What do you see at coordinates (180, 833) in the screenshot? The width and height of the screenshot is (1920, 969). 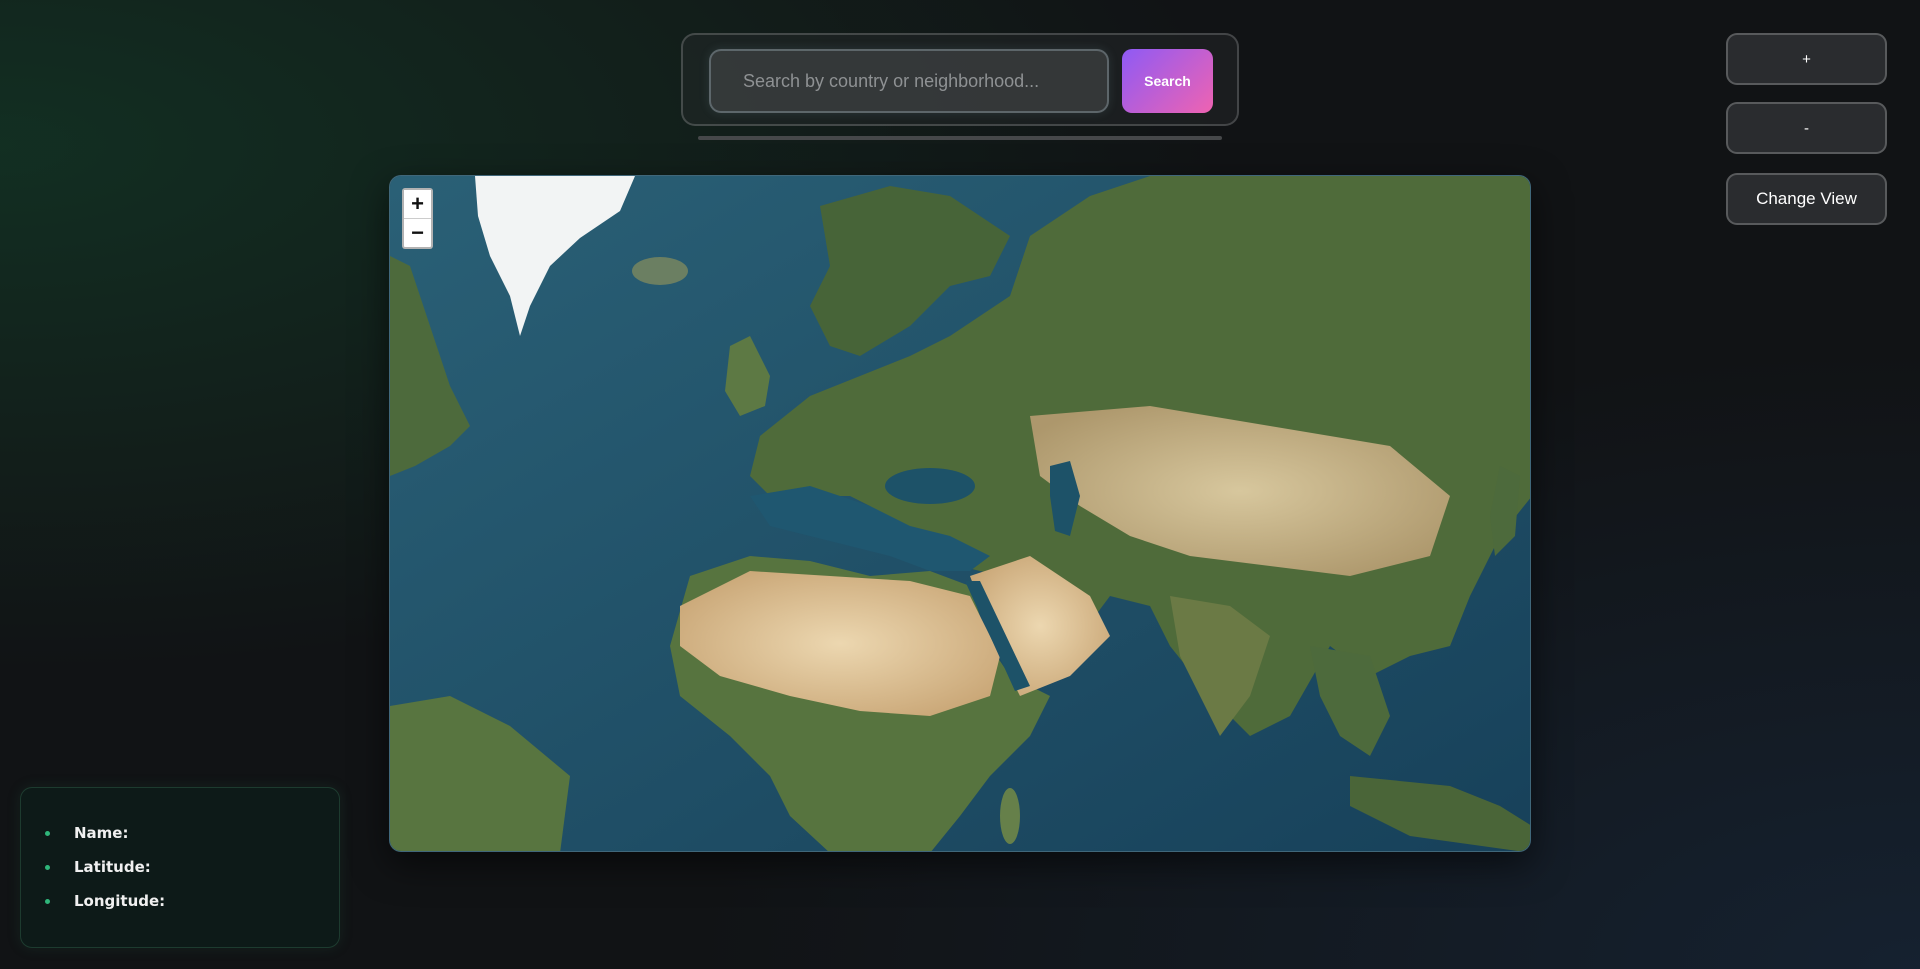 I see `info-item-name: Name:` at bounding box center [180, 833].